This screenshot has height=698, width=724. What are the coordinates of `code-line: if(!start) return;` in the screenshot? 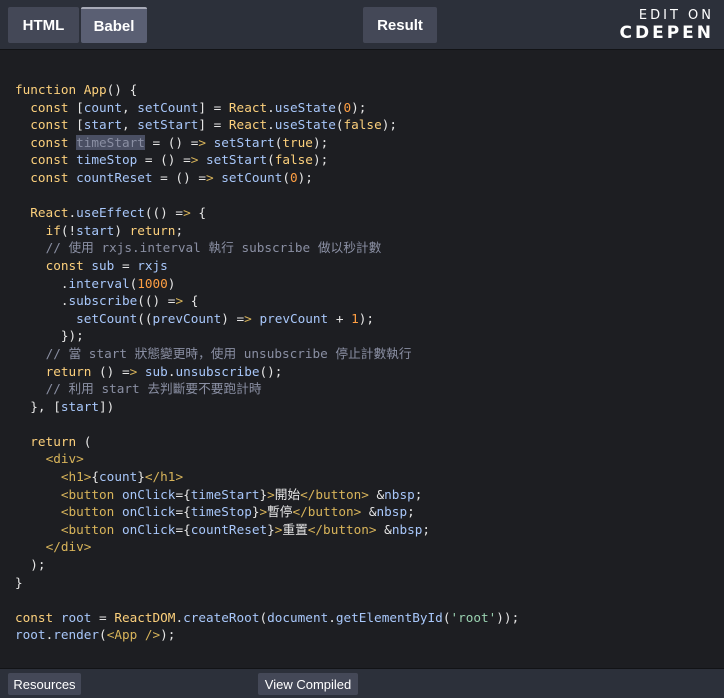 It's located at (114, 230).